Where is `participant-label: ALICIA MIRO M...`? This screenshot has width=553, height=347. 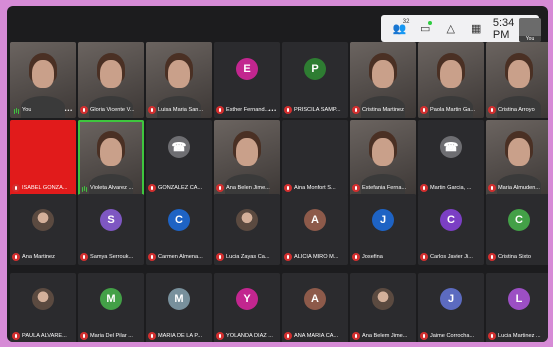
participant-label: ALICIA MIRO M... is located at coordinates (315, 257).